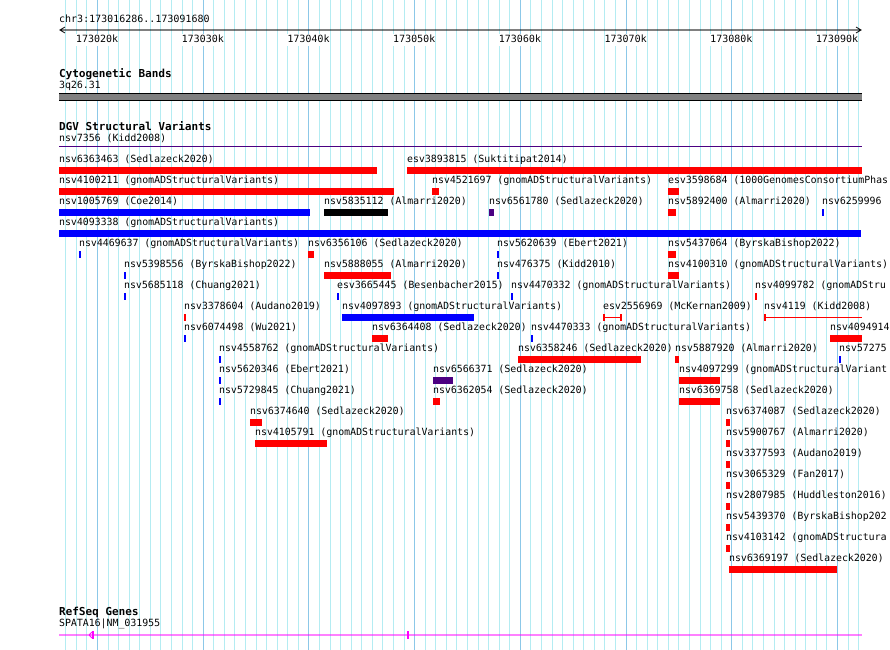 Image resolution: width=890 pixels, height=650 pixels. What do you see at coordinates (806, 559) in the screenshot?
I see `feature-label: nsv6369197 (Sedlazeck2020)` at bounding box center [806, 559].